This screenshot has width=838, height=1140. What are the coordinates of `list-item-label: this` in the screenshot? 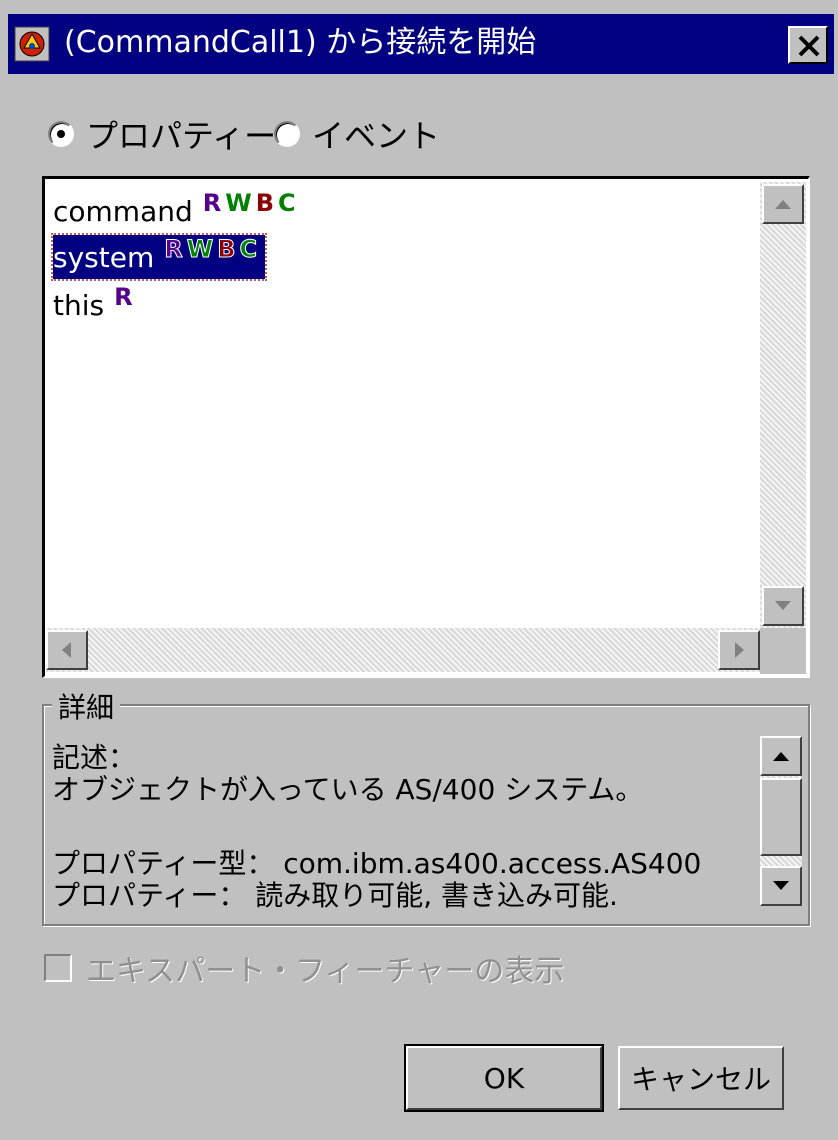 It's located at (79, 305).